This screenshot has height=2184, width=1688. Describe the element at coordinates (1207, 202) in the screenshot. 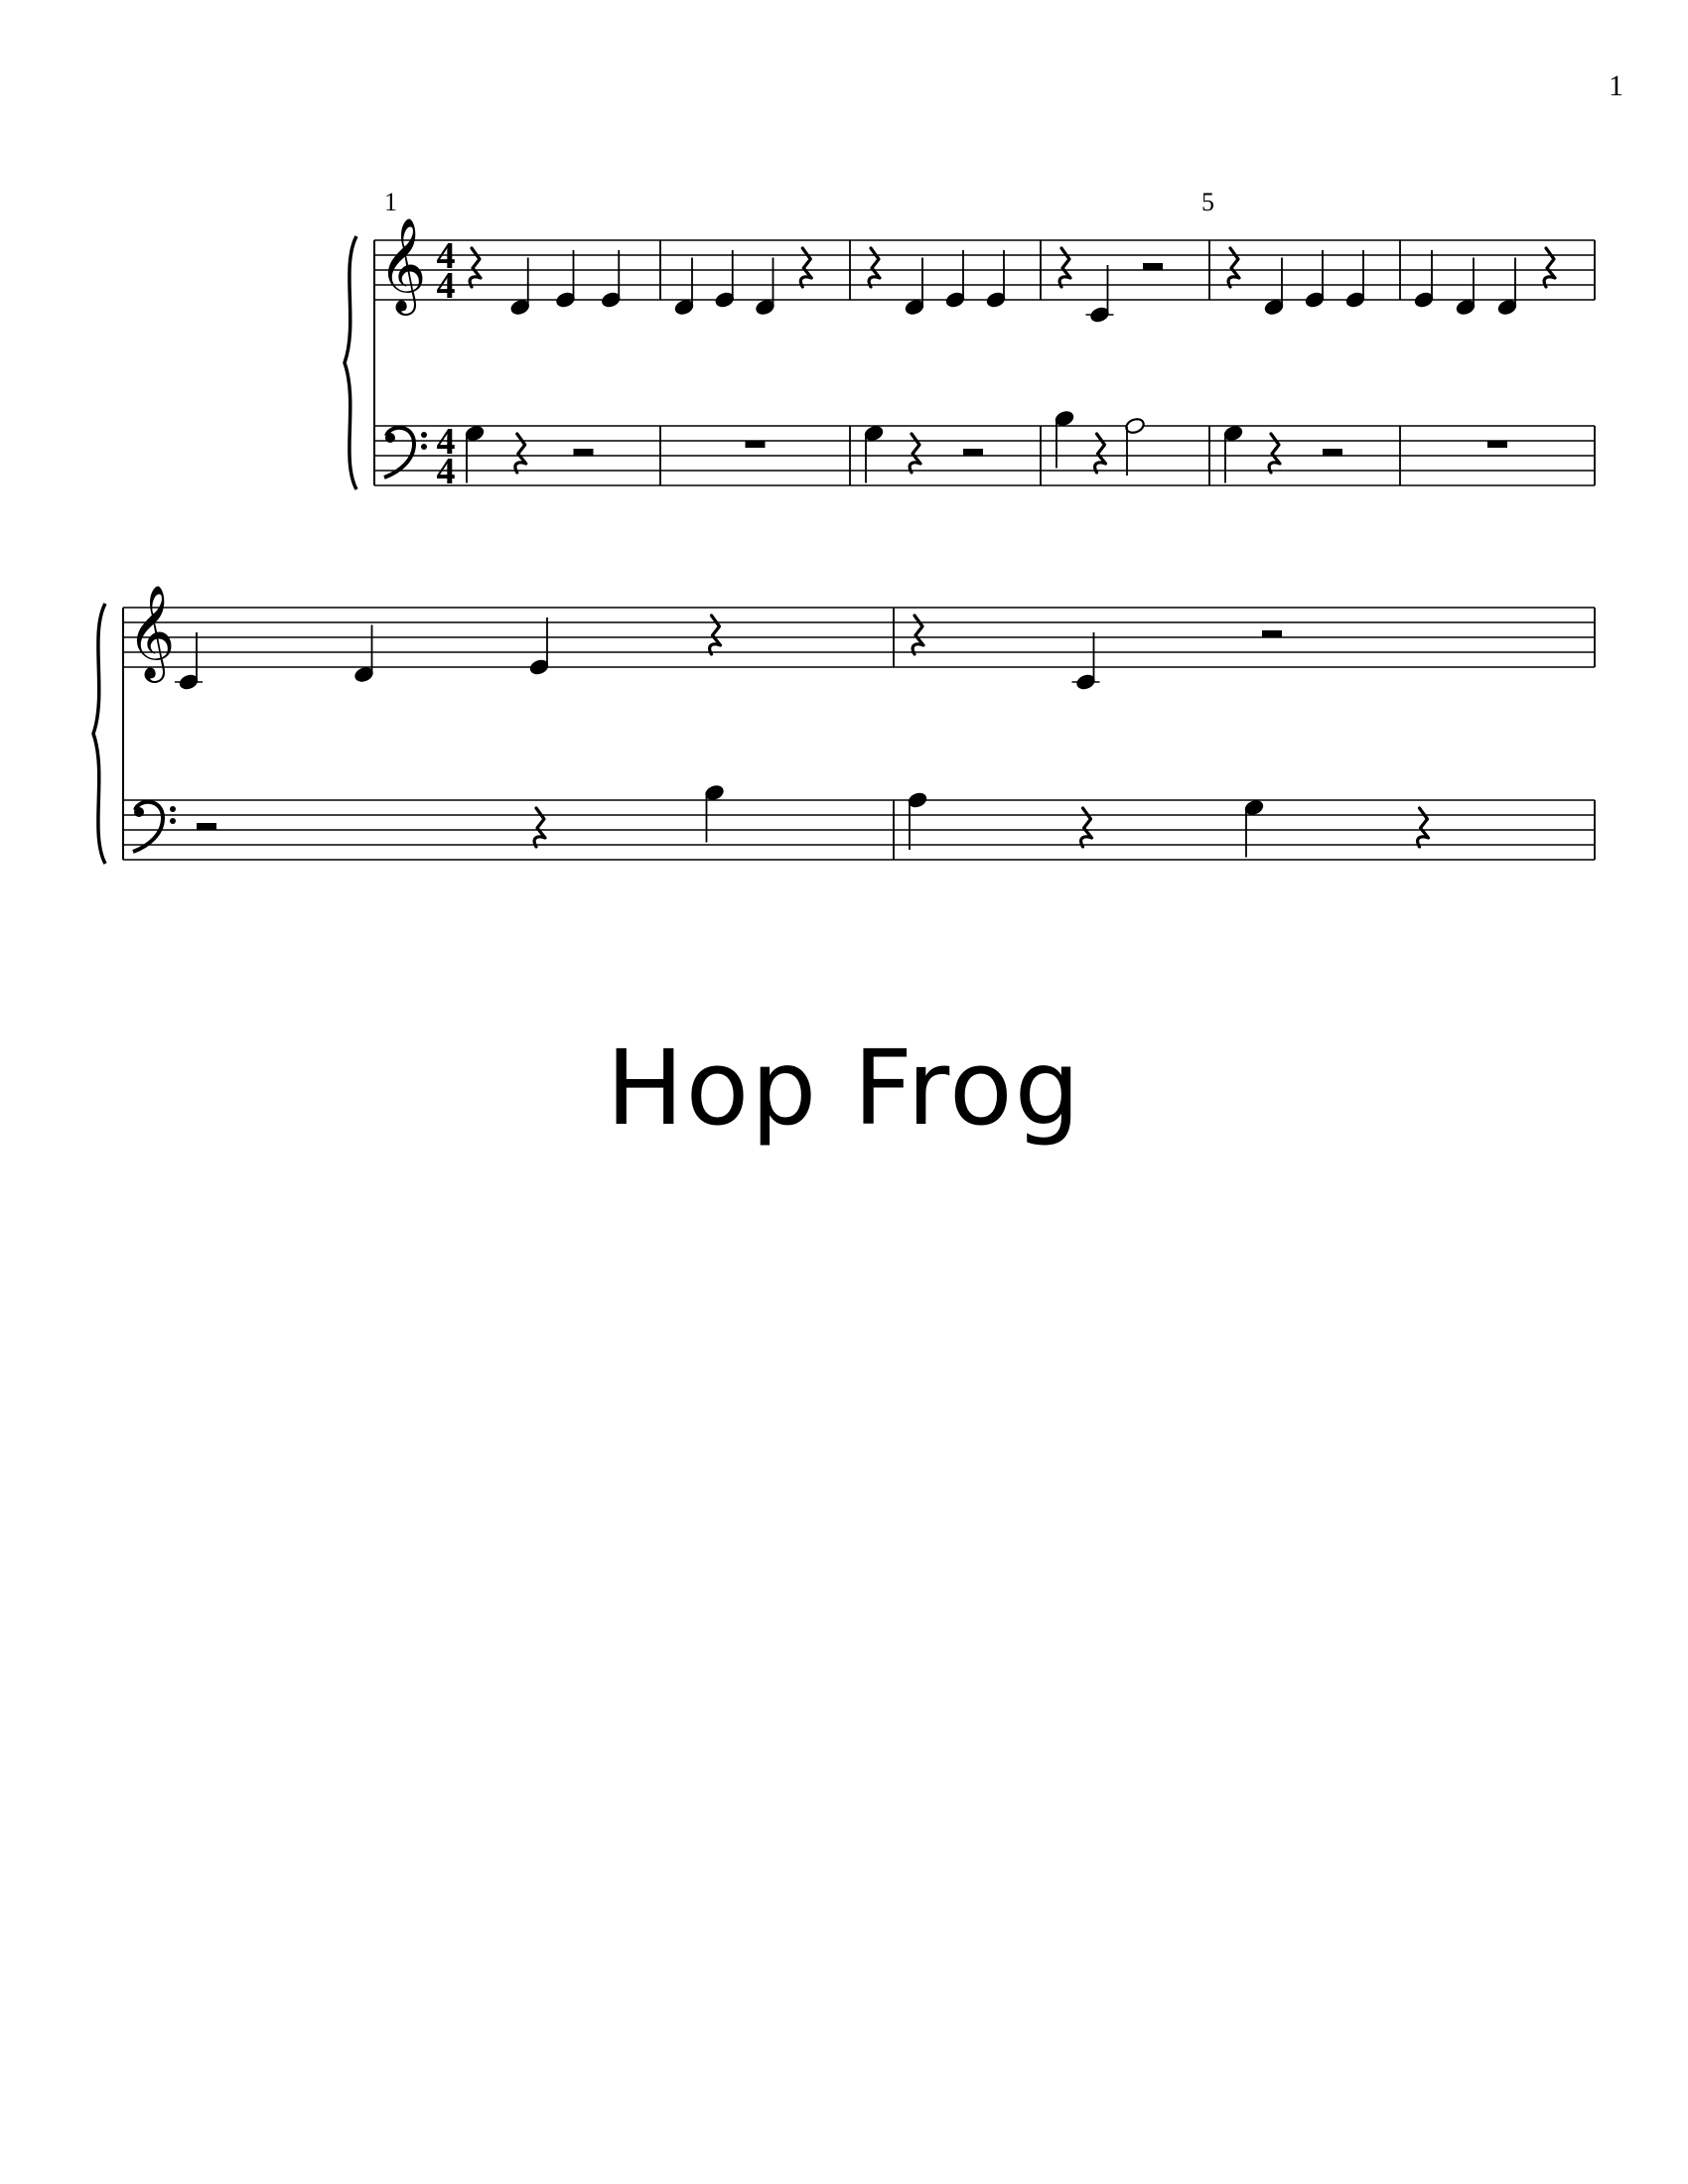

I see `measure-number: 5` at that location.